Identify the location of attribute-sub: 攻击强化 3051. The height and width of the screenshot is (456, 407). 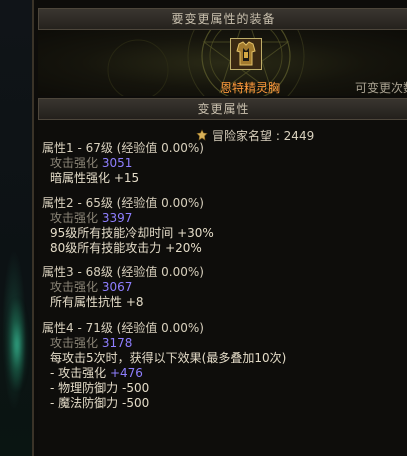
(91, 163).